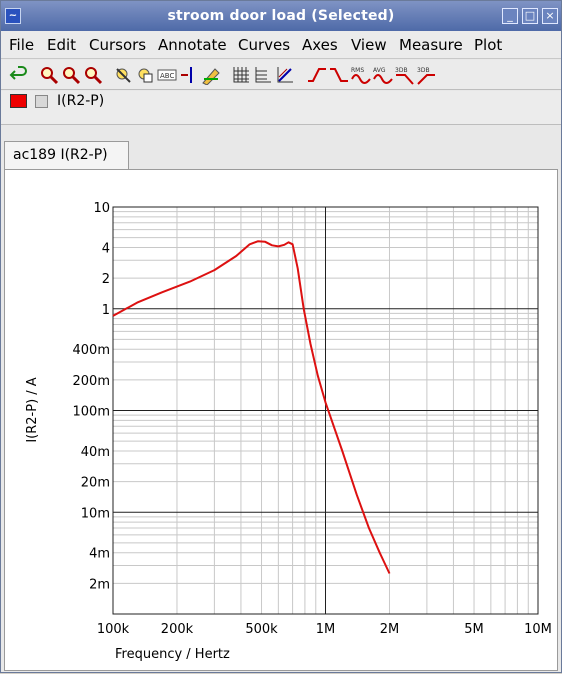 Image resolution: width=562 pixels, height=674 pixels. Describe the element at coordinates (91, 412) in the screenshot. I see `y-tick-label: 100m` at that location.